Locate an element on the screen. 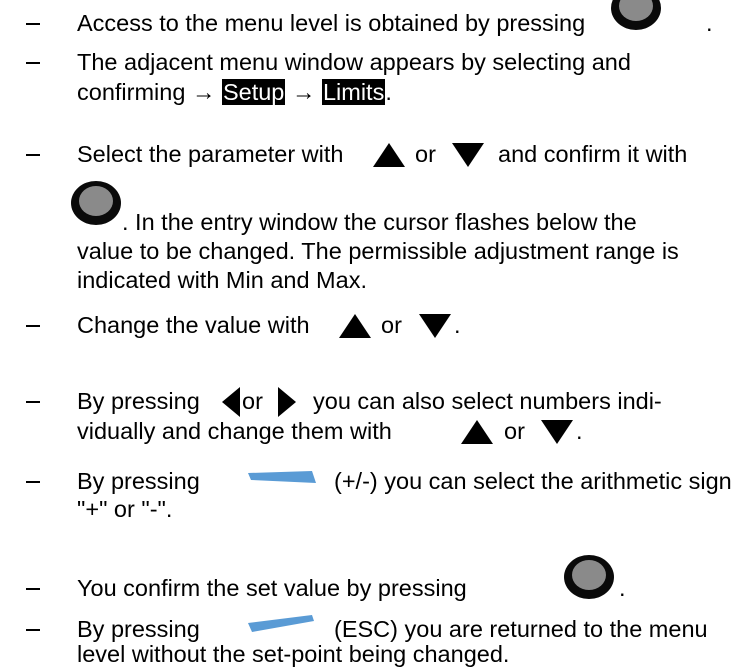 The height and width of the screenshot is (668, 755). sign-softkey-icon is located at coordinates (282, 478).